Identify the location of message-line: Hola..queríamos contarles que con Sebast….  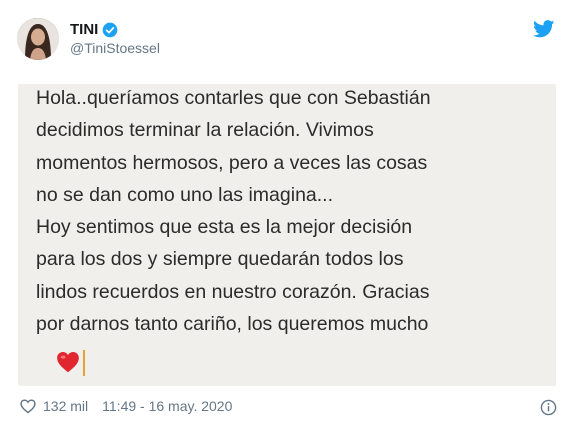
(233, 98).